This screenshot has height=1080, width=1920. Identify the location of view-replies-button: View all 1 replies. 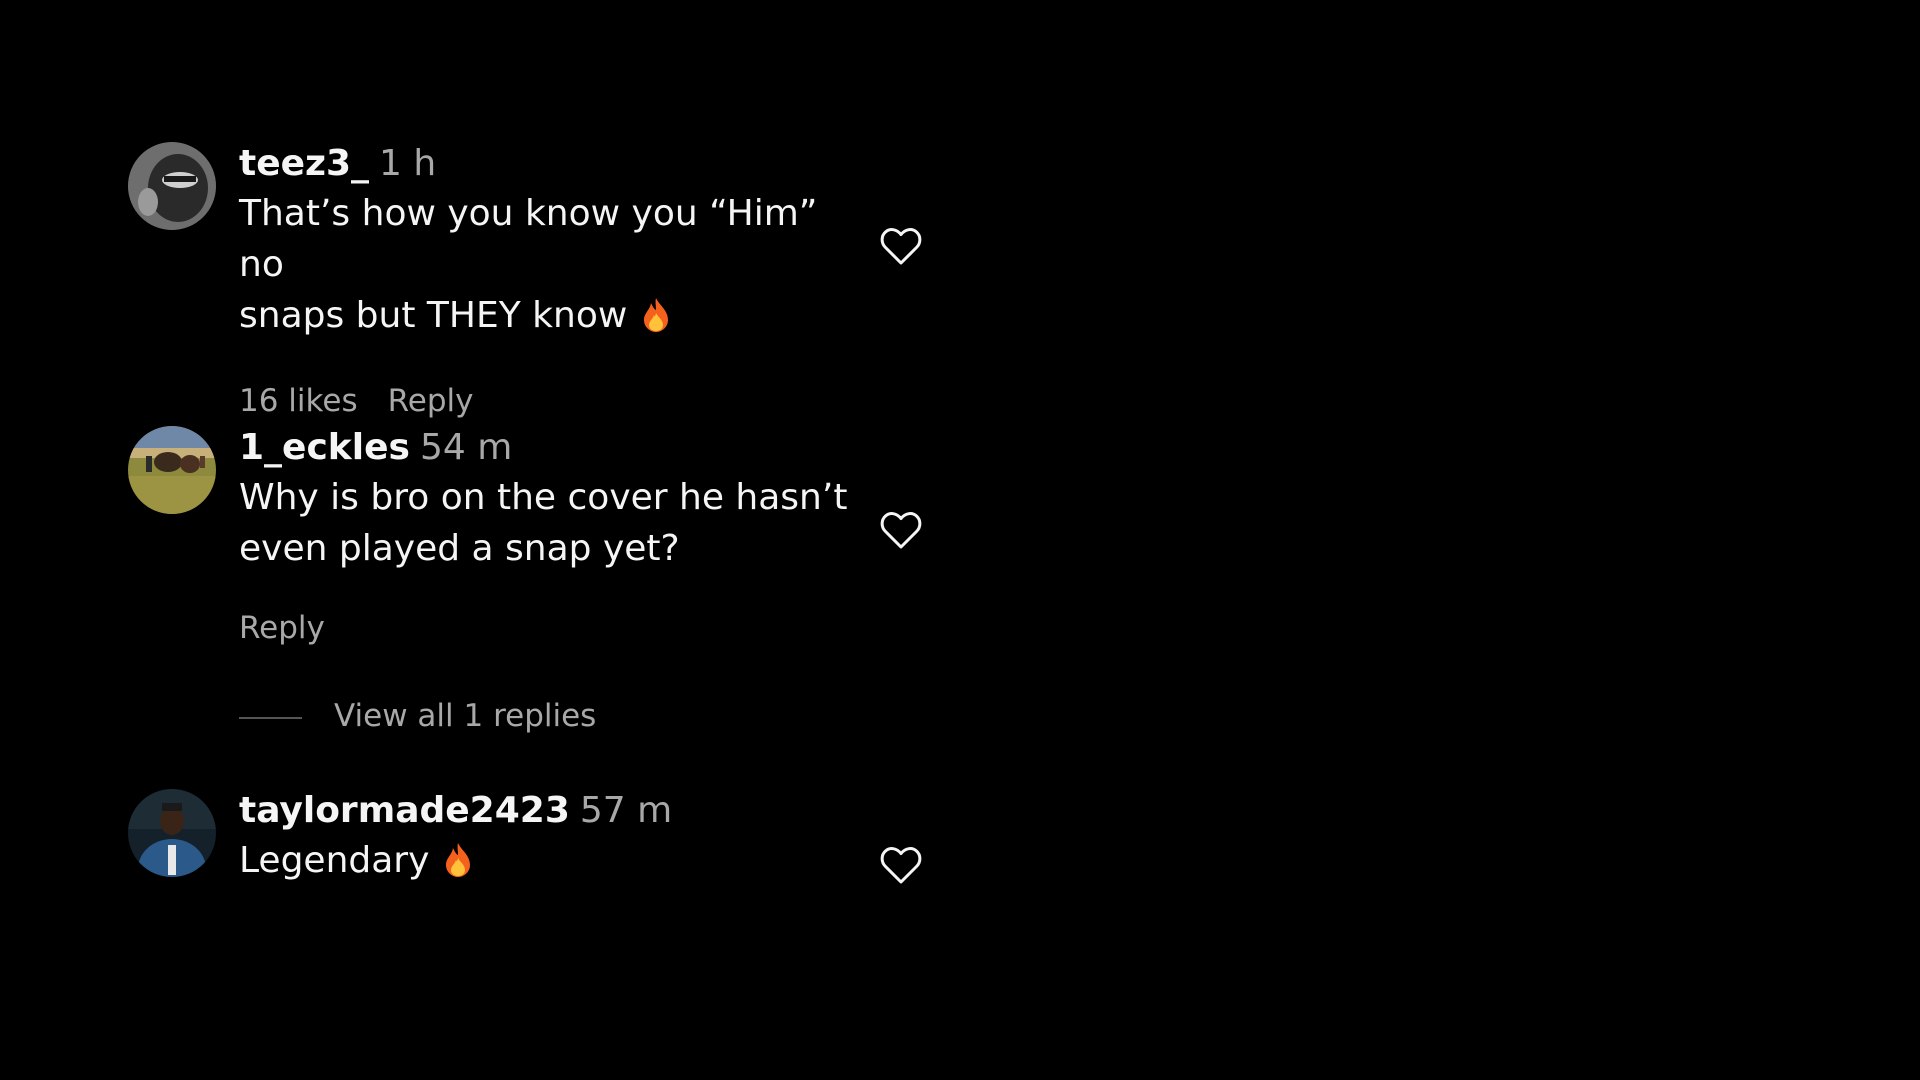
(417, 716).